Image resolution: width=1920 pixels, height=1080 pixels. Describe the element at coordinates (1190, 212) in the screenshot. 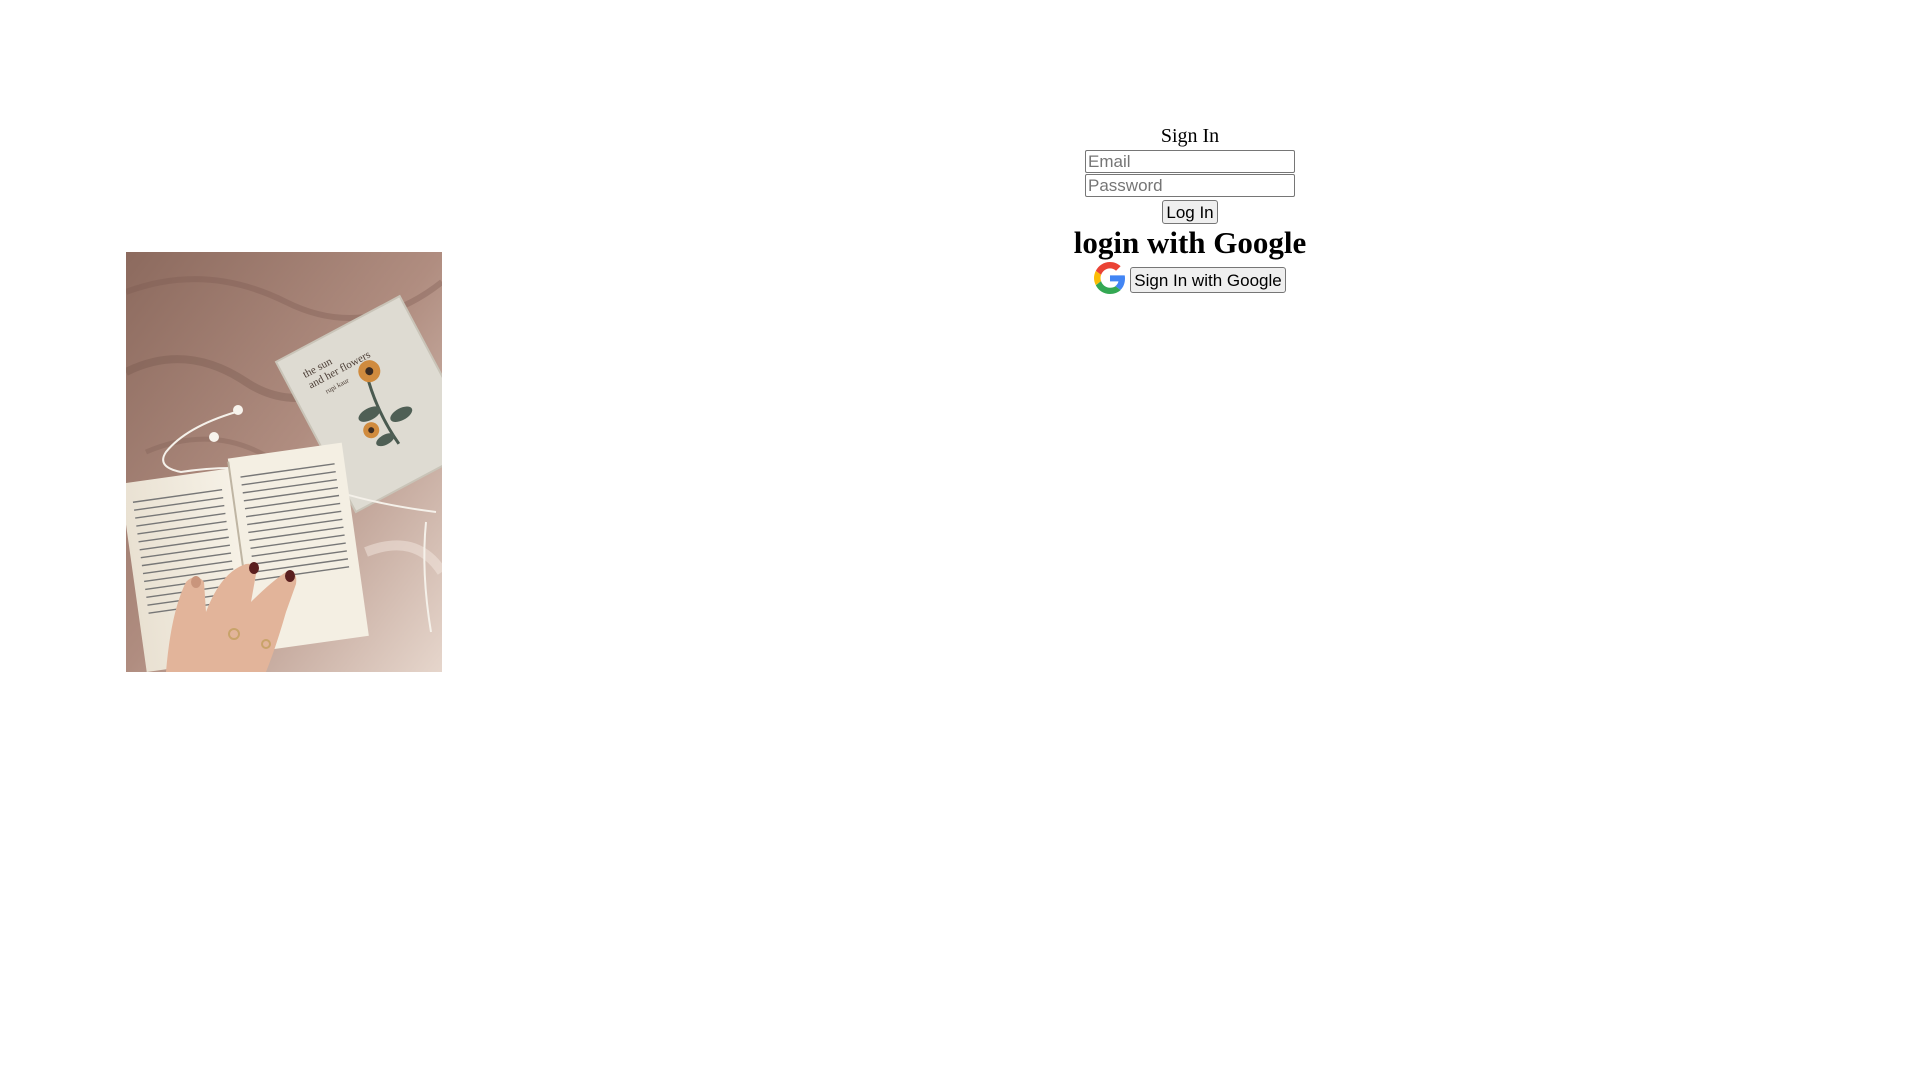

I see `login-button: Log In` at that location.